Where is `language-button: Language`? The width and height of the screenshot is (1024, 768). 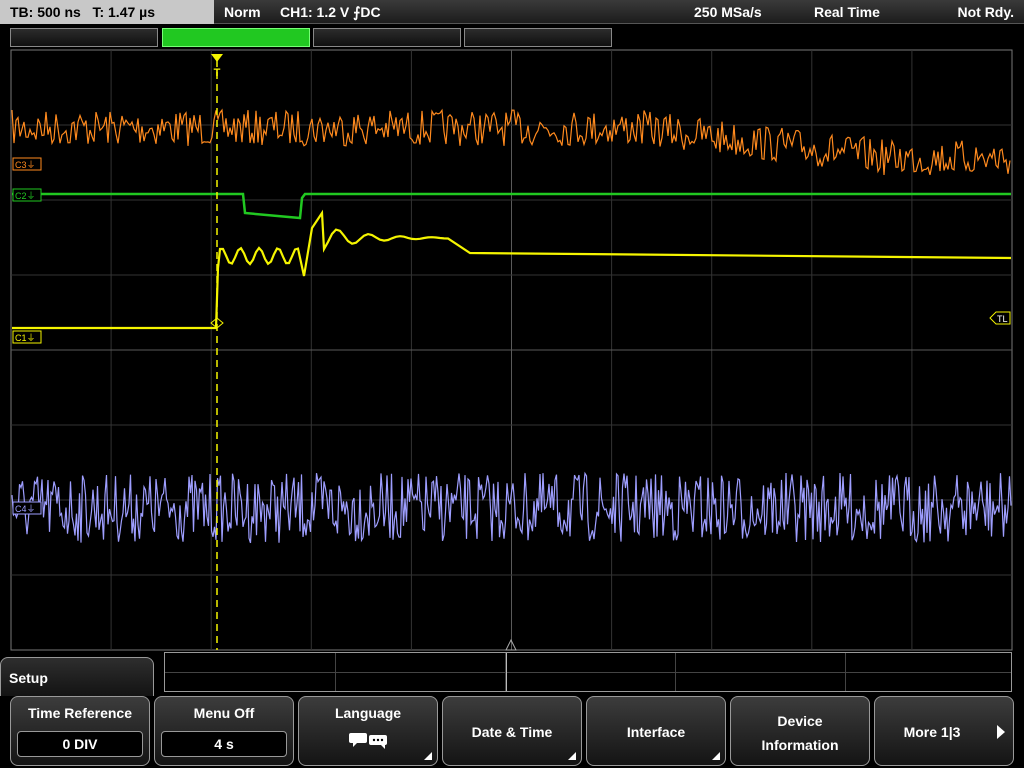
language-button: Language is located at coordinates (368, 731).